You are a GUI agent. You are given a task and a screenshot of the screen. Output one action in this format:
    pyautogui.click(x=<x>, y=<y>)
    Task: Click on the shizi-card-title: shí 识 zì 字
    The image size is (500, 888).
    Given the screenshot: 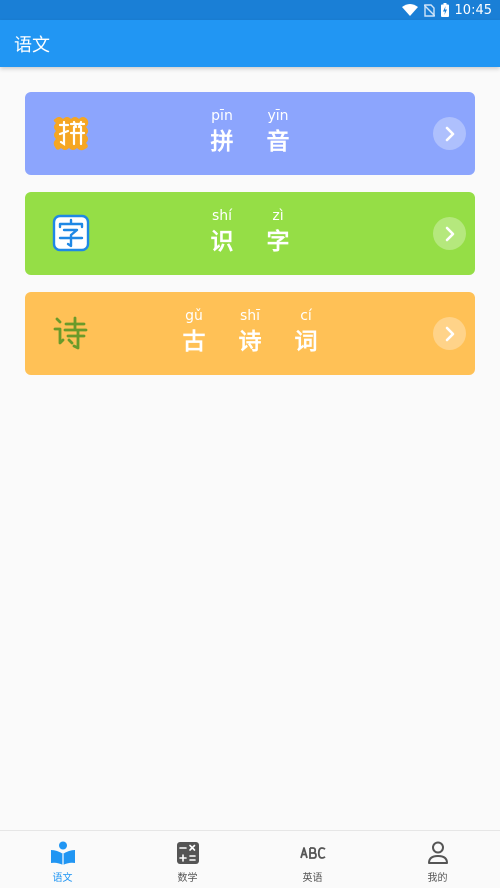 What is the action you would take?
    pyautogui.click(x=250, y=232)
    